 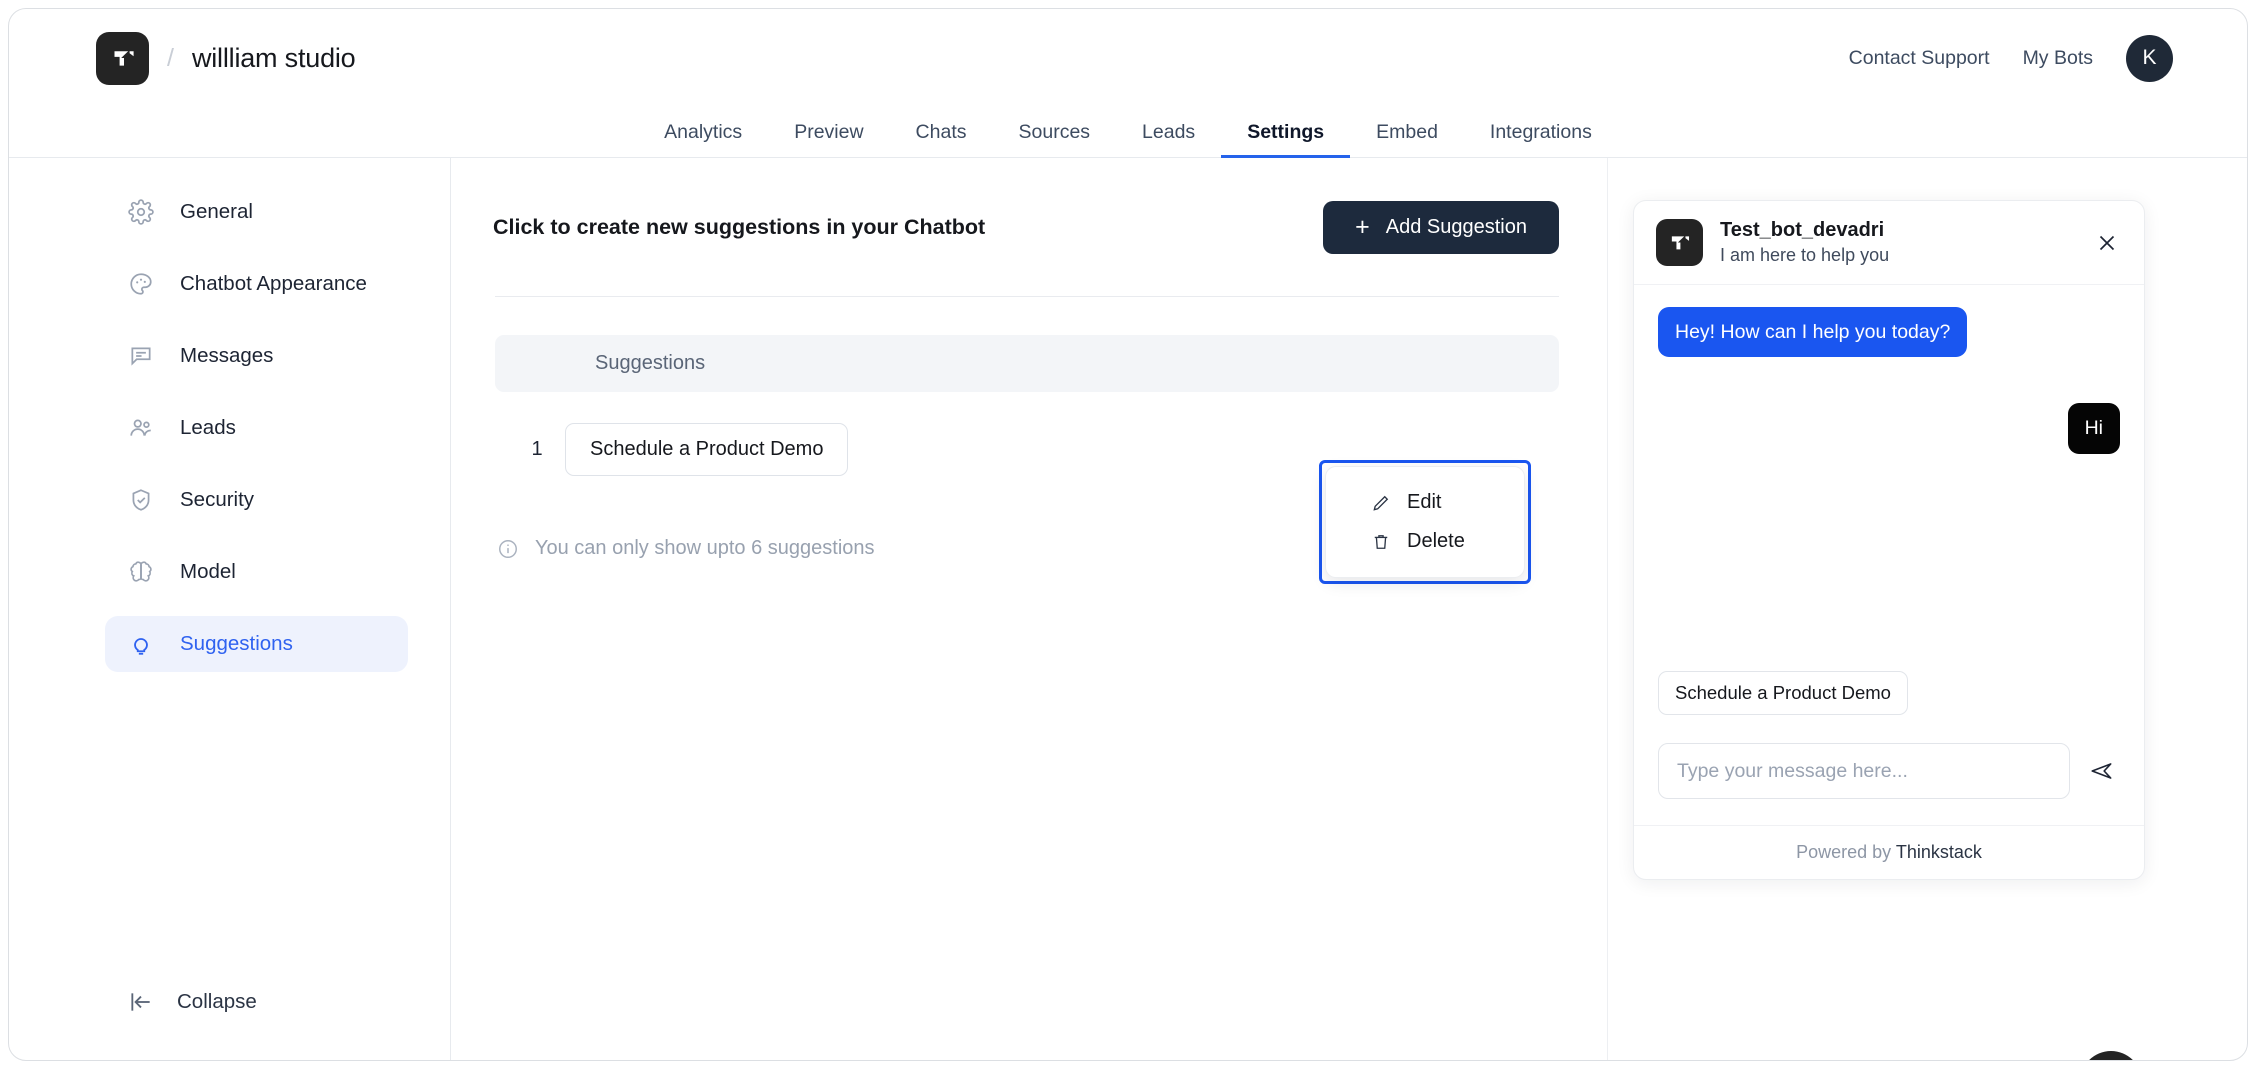 What do you see at coordinates (208, 571) in the screenshot?
I see `sidebar-item-label: Model` at bounding box center [208, 571].